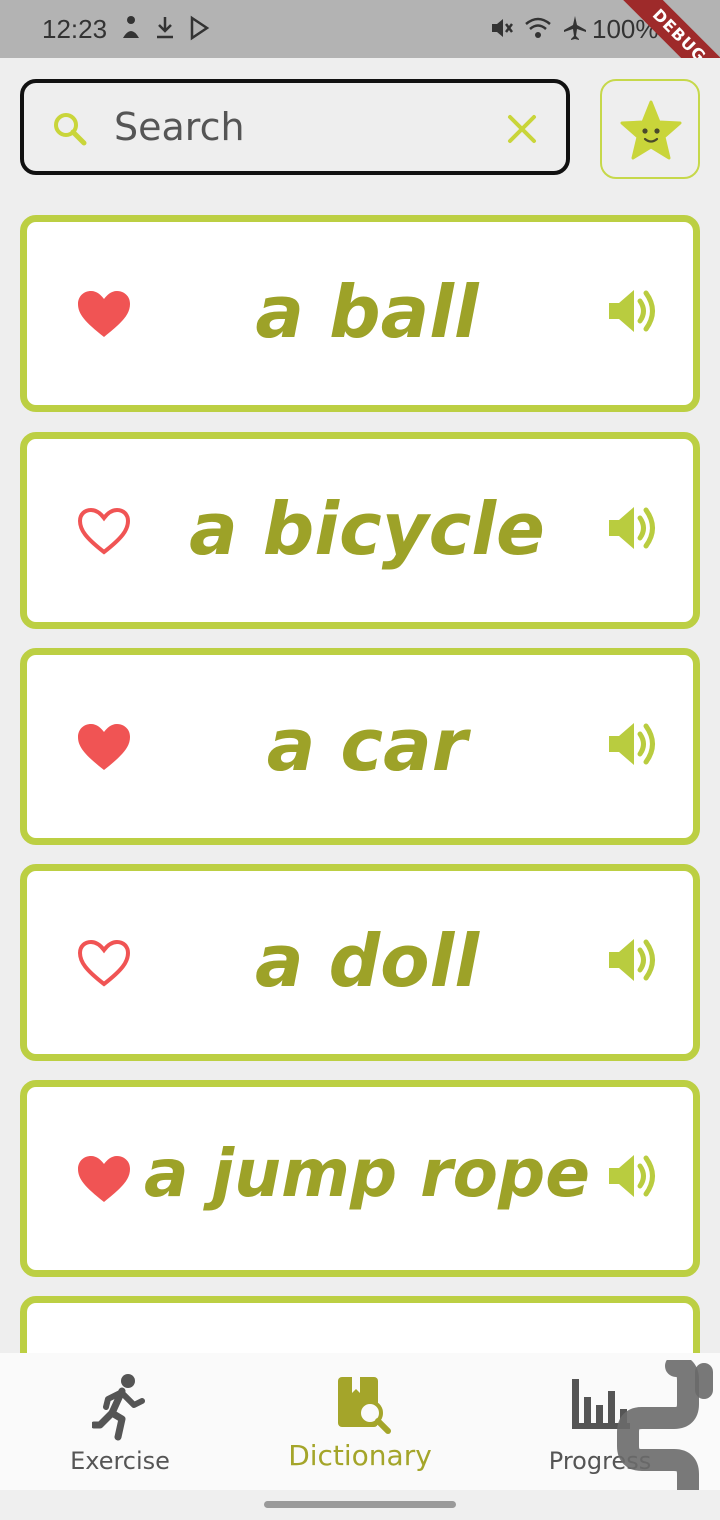 The image size is (720, 1520). I want to click on nav-label: Exercise, so click(120, 1461).